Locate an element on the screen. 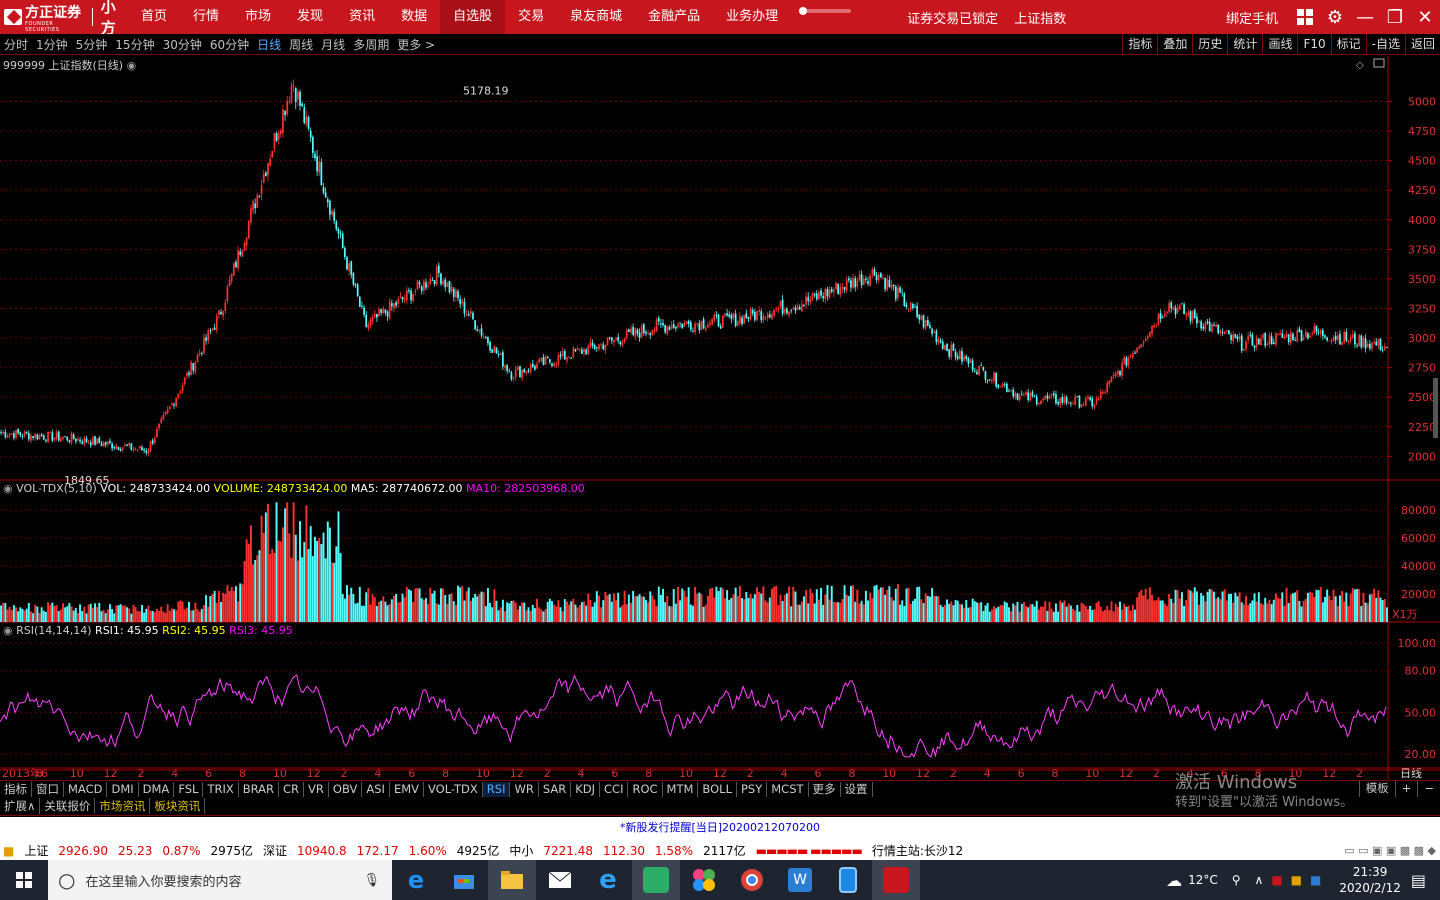 The image size is (1440, 900). nav-item: 泉友商城 is located at coordinates (596, 17).